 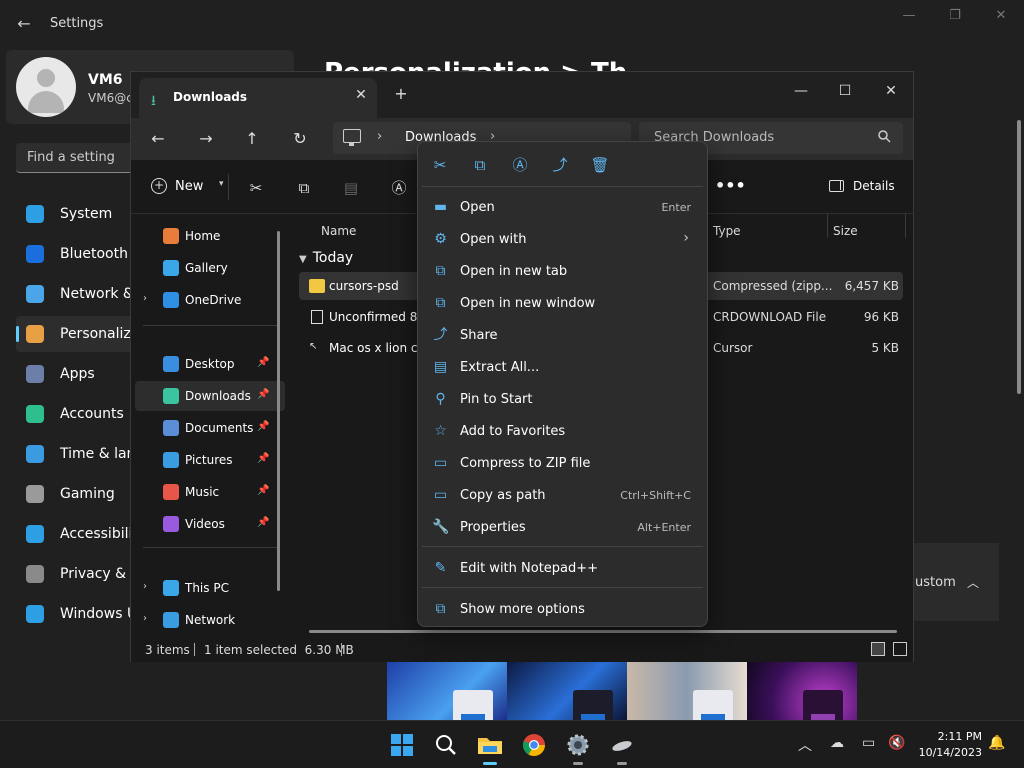 I want to click on menu-item: ▬ Open Enter, so click(x=562, y=207).